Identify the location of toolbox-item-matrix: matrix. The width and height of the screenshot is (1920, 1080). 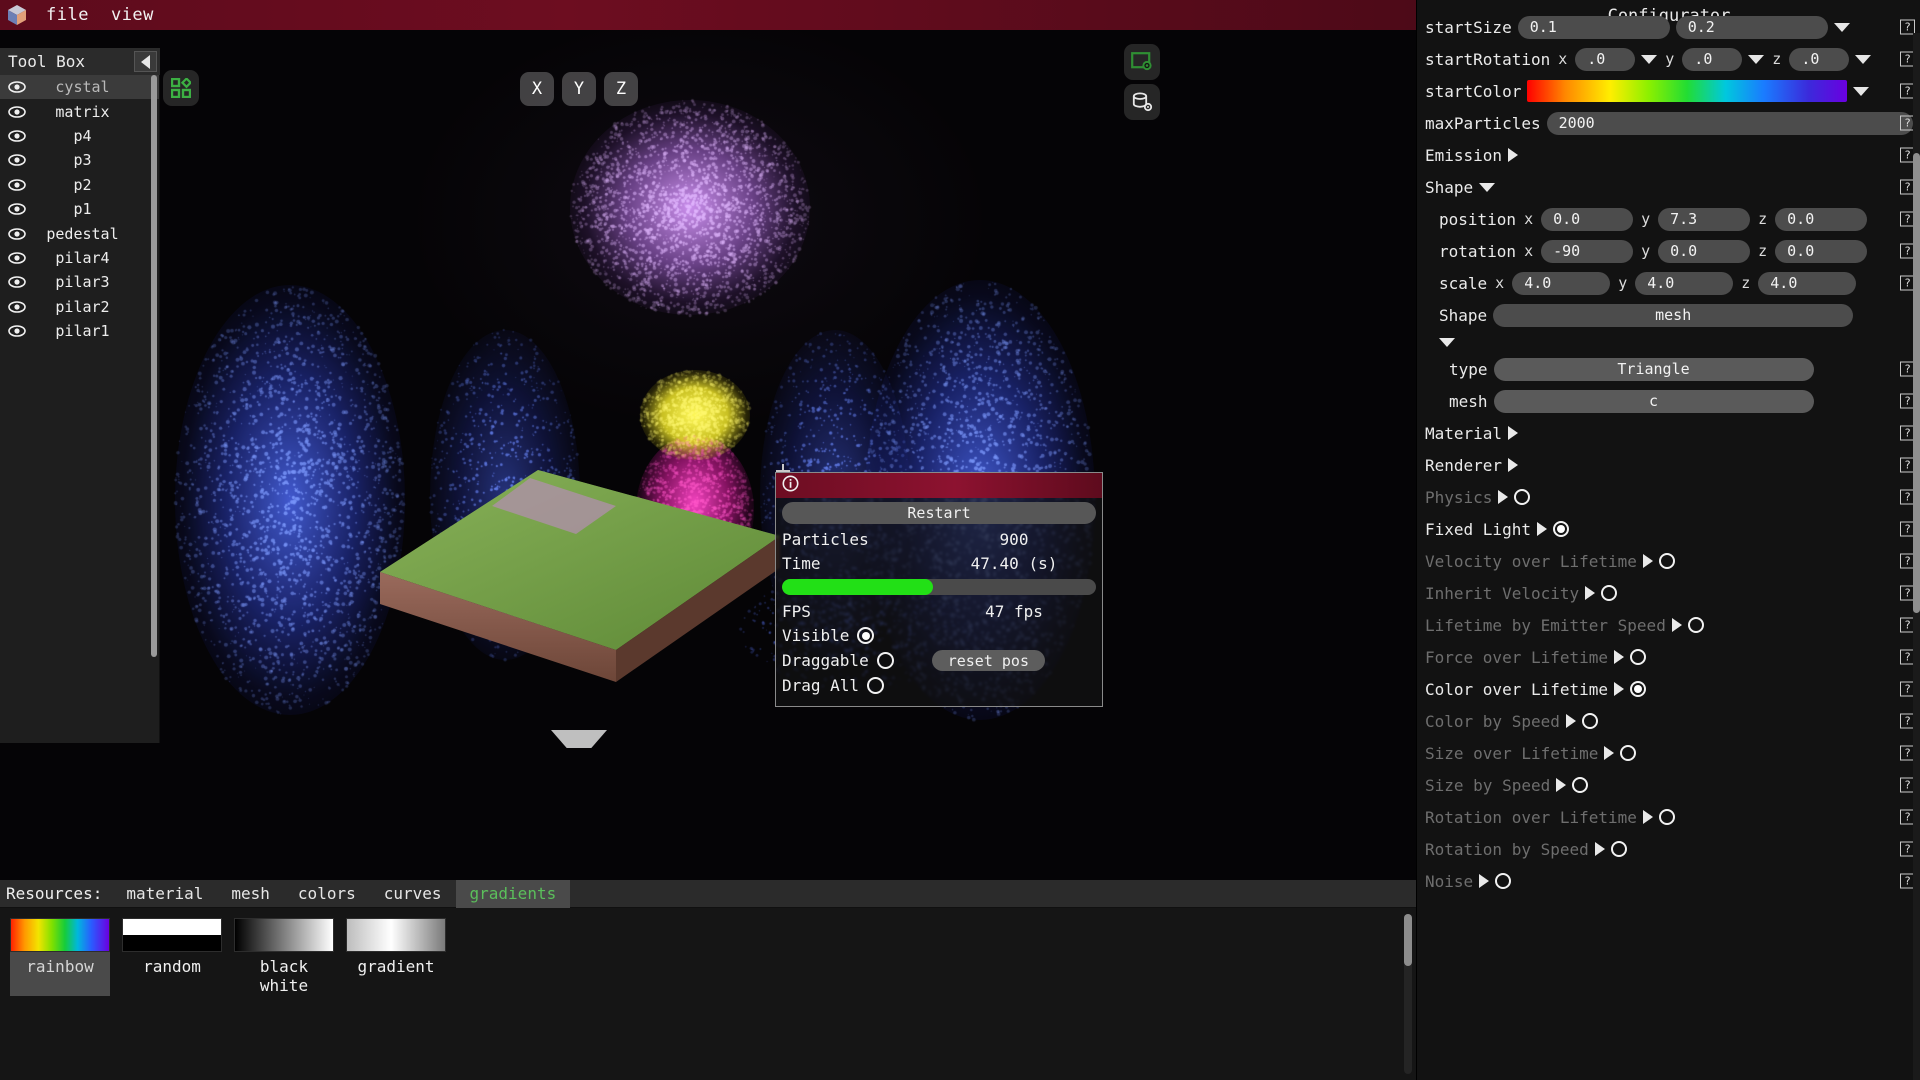
(79, 111).